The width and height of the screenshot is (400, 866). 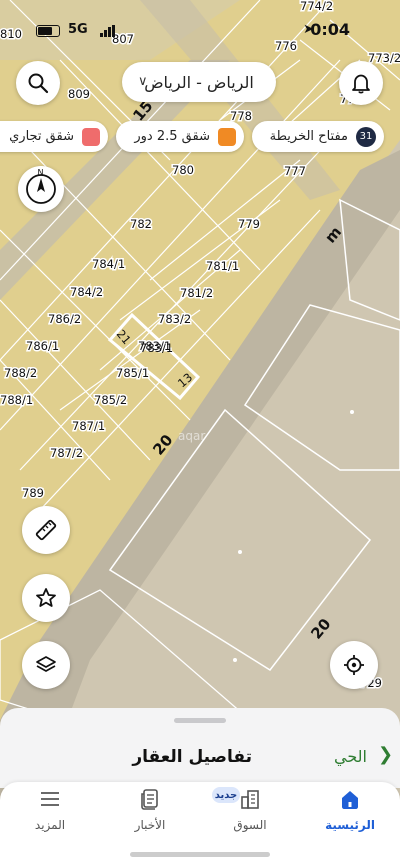 I want to click on menu-icon, so click(x=50, y=799).